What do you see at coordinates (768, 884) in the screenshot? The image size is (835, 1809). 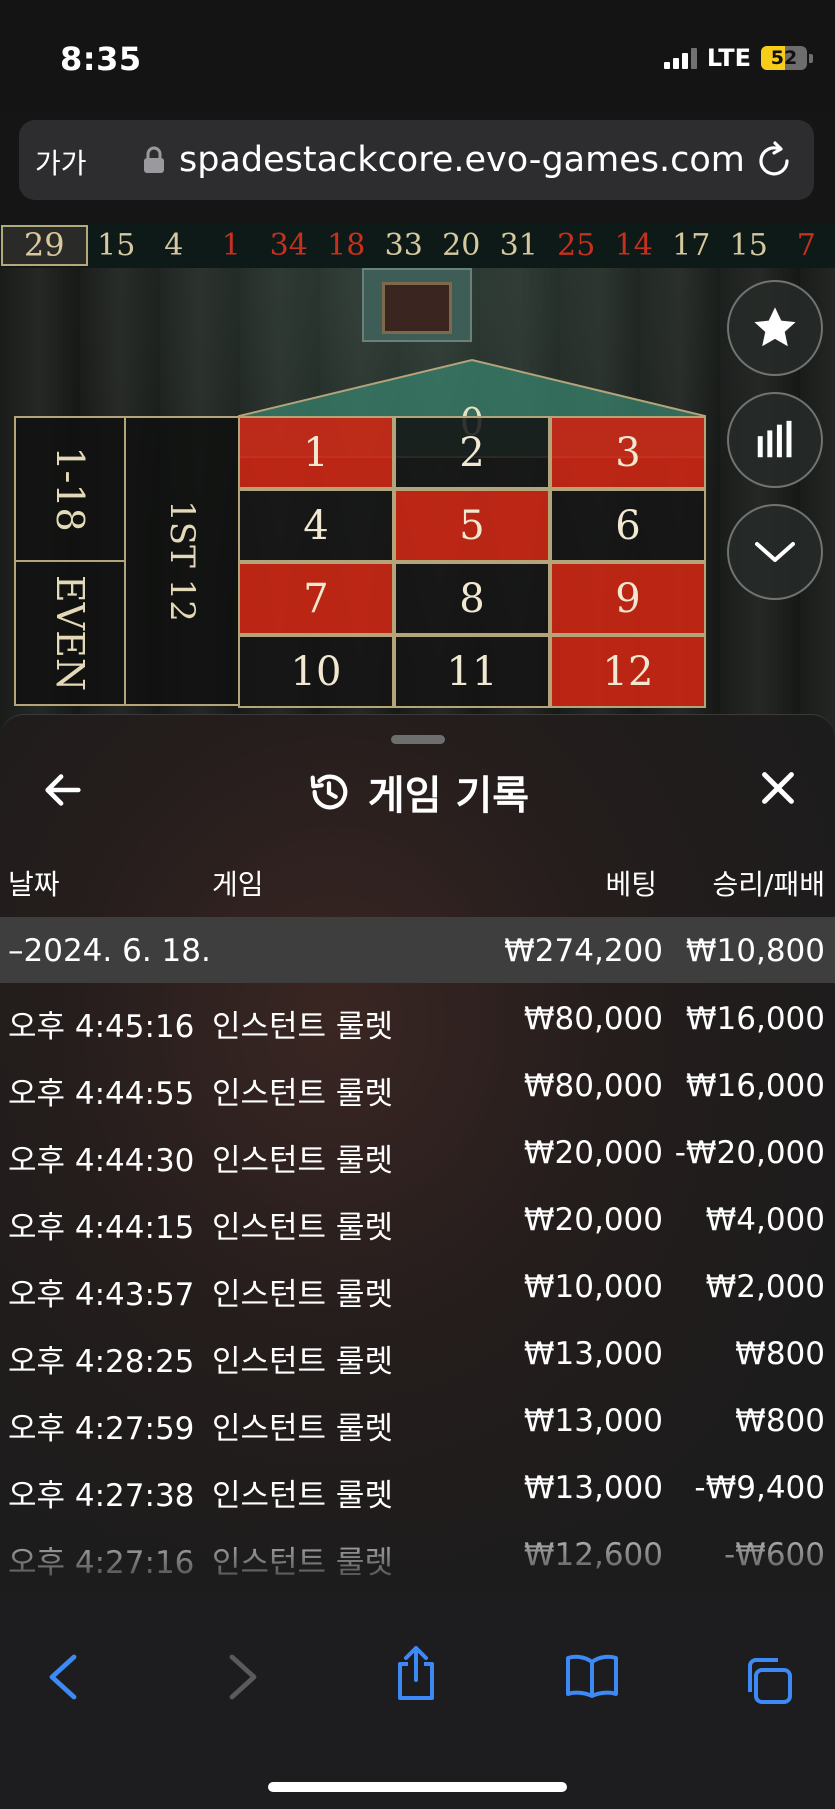 I see `column-win-loss: 승리/패배` at bounding box center [768, 884].